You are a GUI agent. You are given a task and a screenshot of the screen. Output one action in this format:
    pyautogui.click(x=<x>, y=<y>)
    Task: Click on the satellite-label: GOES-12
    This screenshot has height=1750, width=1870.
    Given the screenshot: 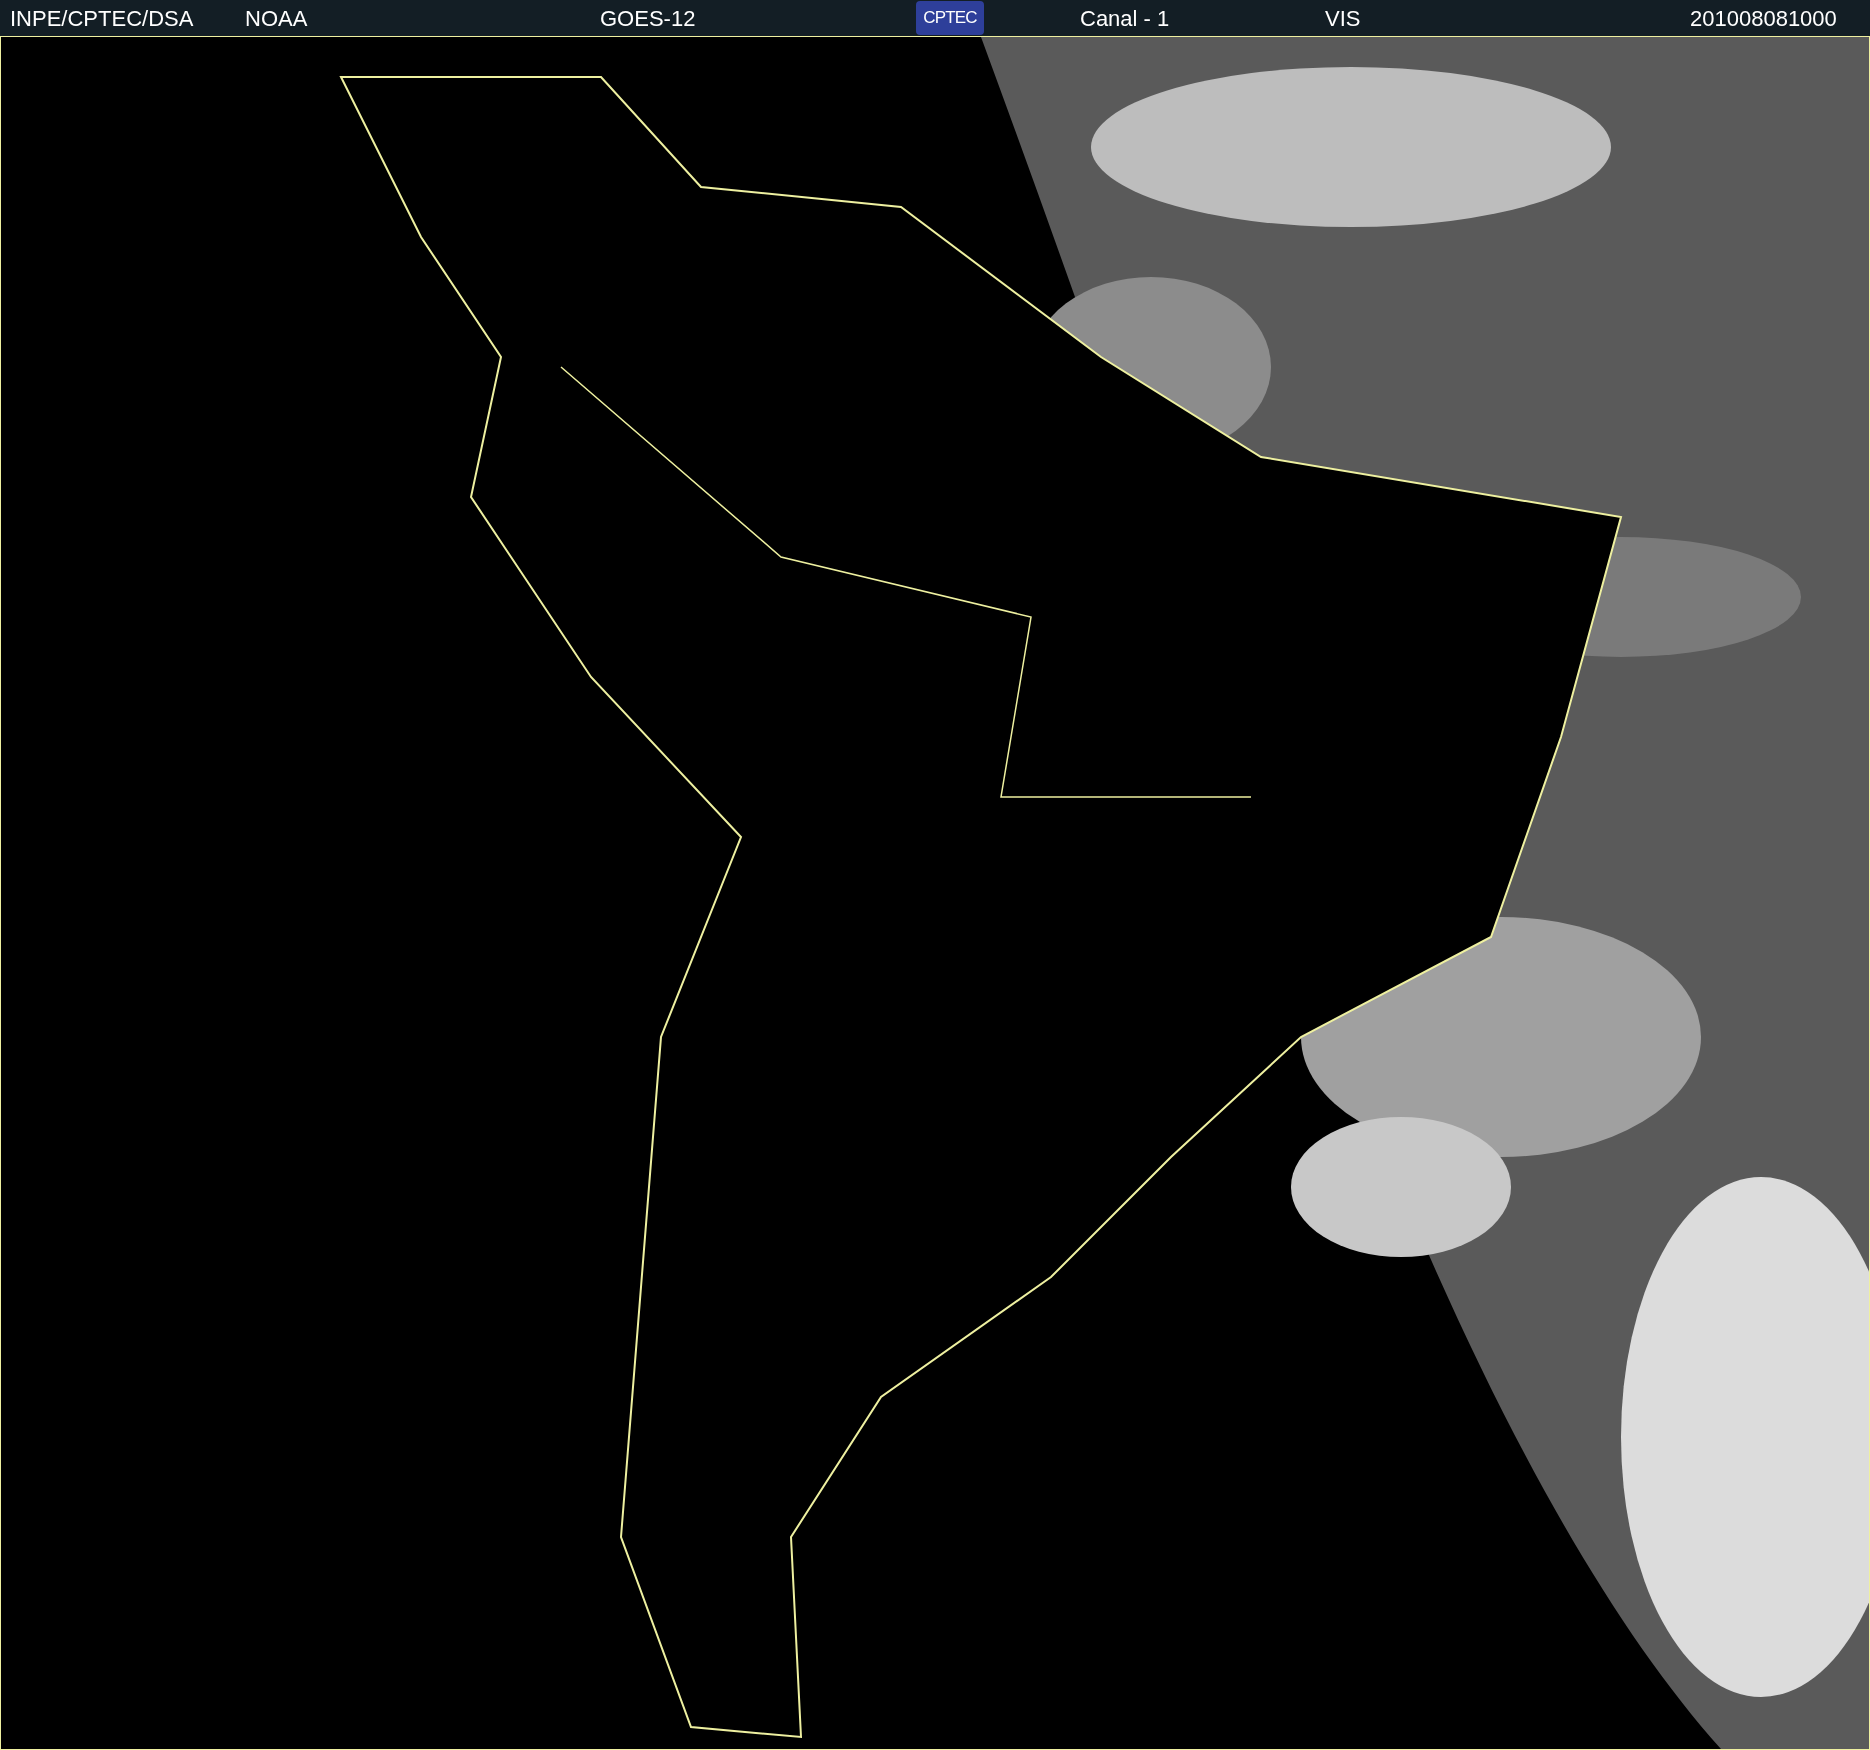 What is the action you would take?
    pyautogui.click(x=648, y=18)
    